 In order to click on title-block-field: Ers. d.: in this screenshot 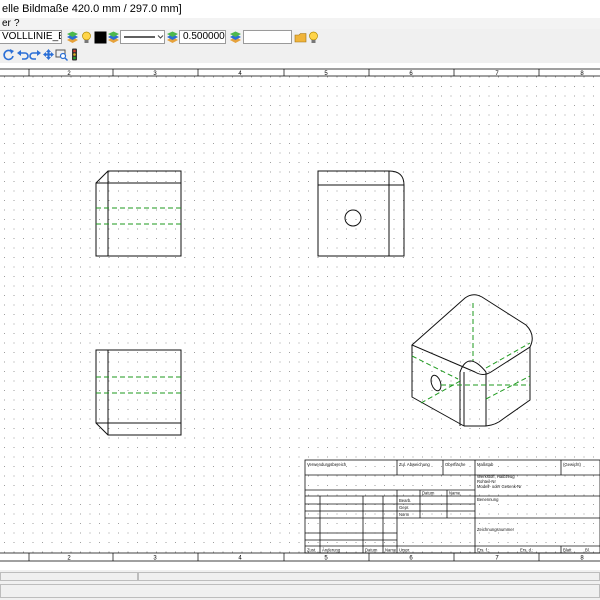, I will do `click(526, 550)`.